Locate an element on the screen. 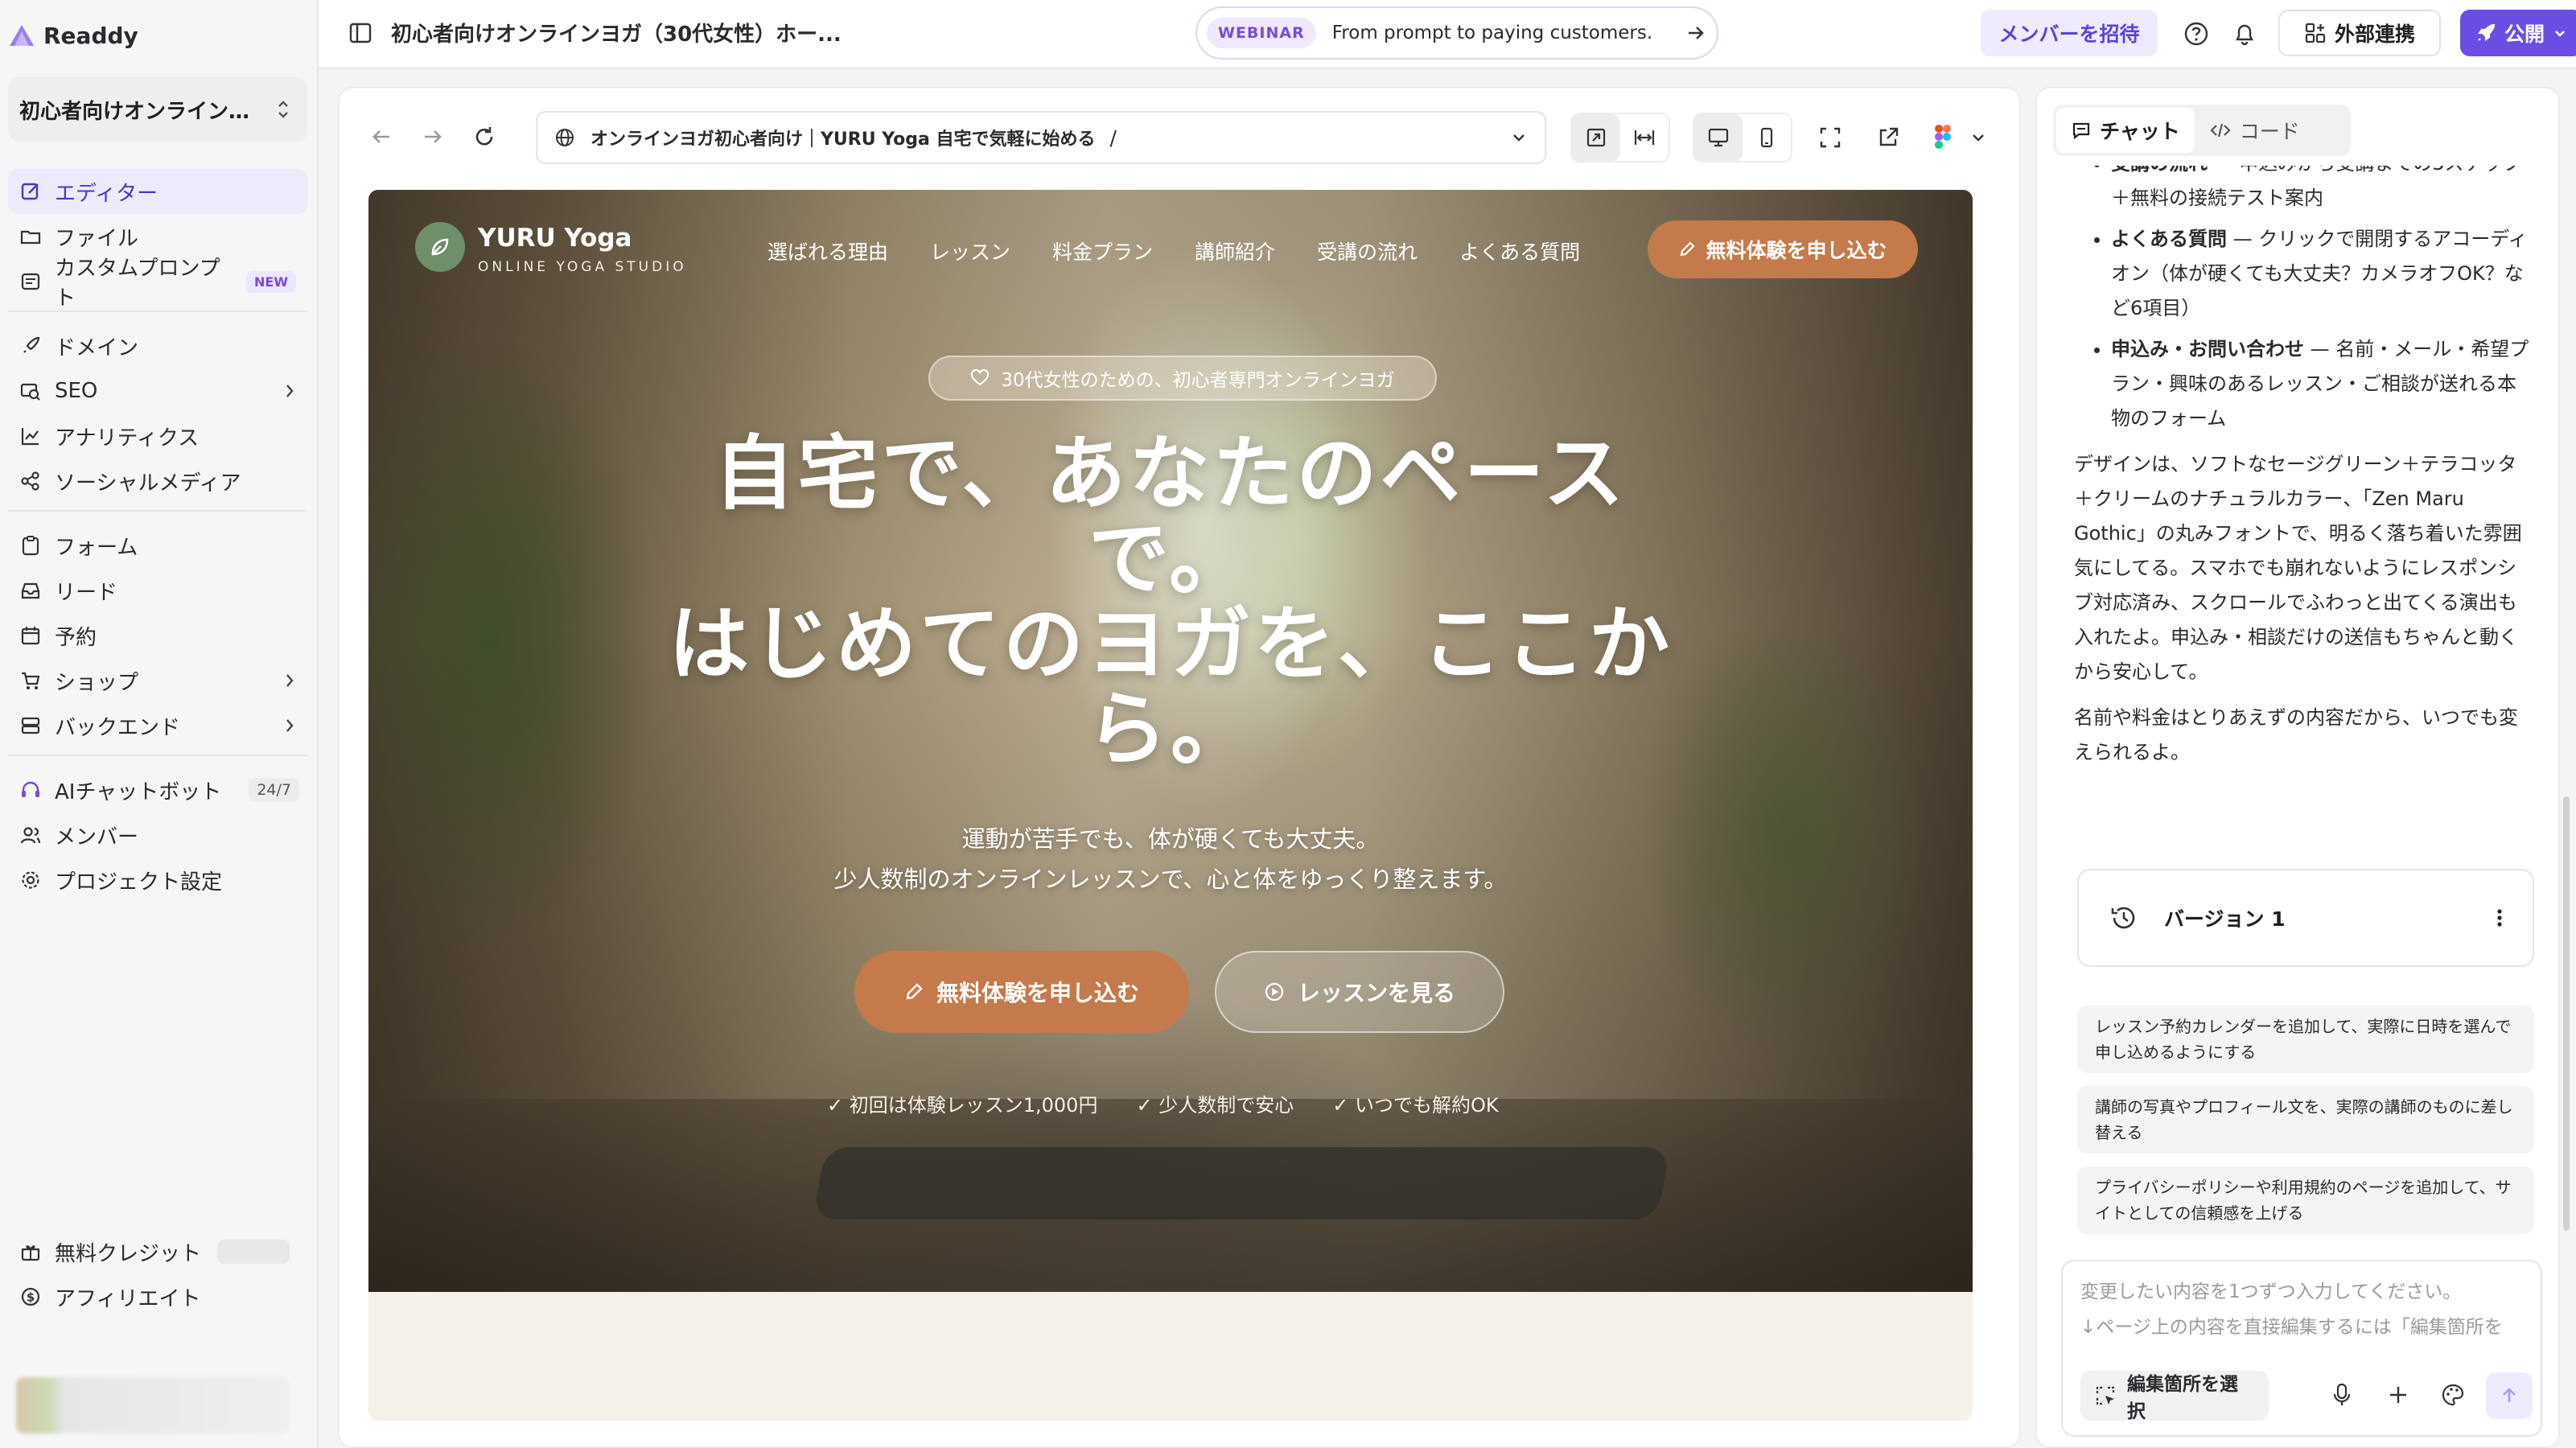 This screenshot has width=2576, height=1448. select-element-button: 編集箇所を選択 is located at coordinates (2174, 1396).